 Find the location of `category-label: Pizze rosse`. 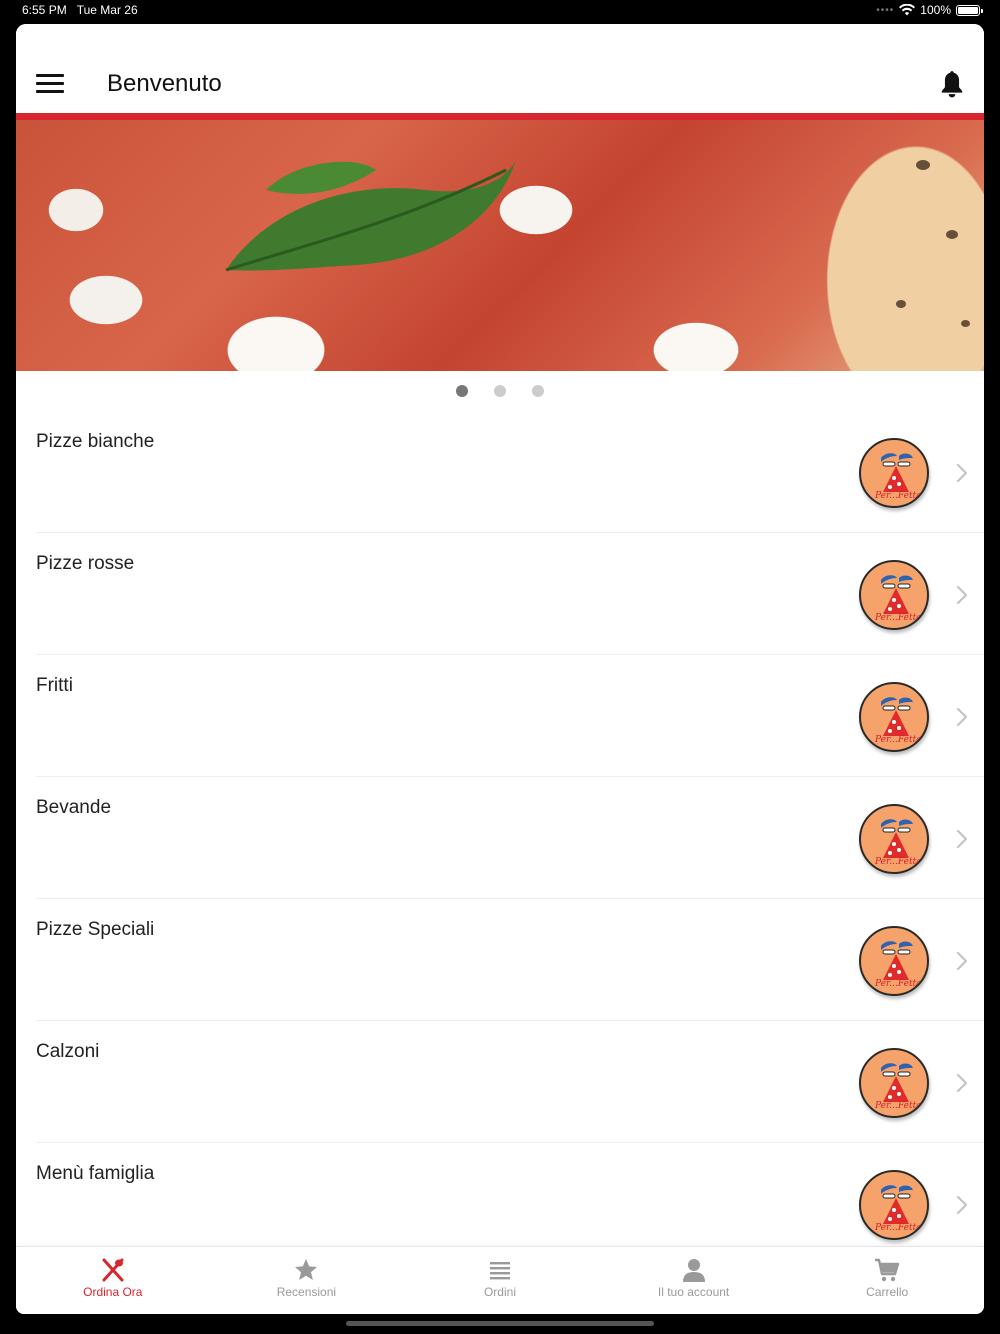

category-label: Pizze rosse is located at coordinates (85, 563).